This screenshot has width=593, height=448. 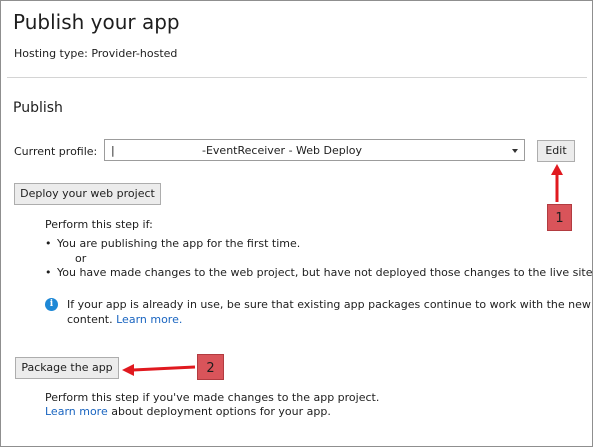 What do you see at coordinates (51, 304) in the screenshot?
I see `info-icon: i` at bounding box center [51, 304].